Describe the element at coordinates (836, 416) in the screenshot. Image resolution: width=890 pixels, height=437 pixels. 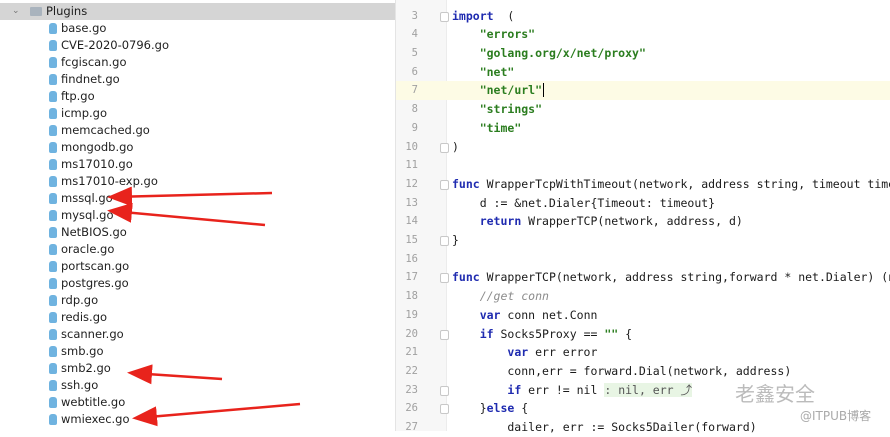
I see `watermark-source: @ITPUB博客` at that location.